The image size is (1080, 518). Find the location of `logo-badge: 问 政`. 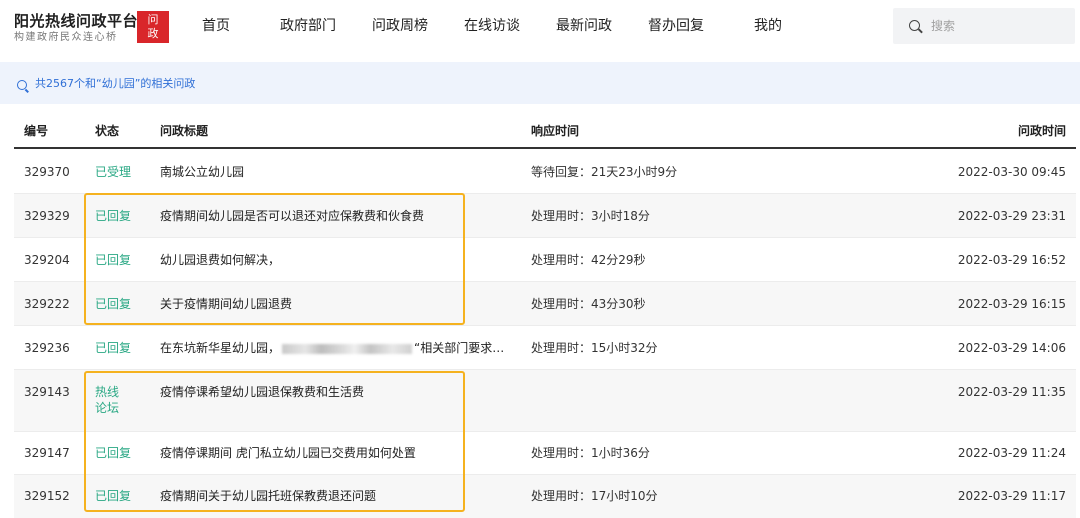

logo-badge: 问 政 is located at coordinates (153, 27).